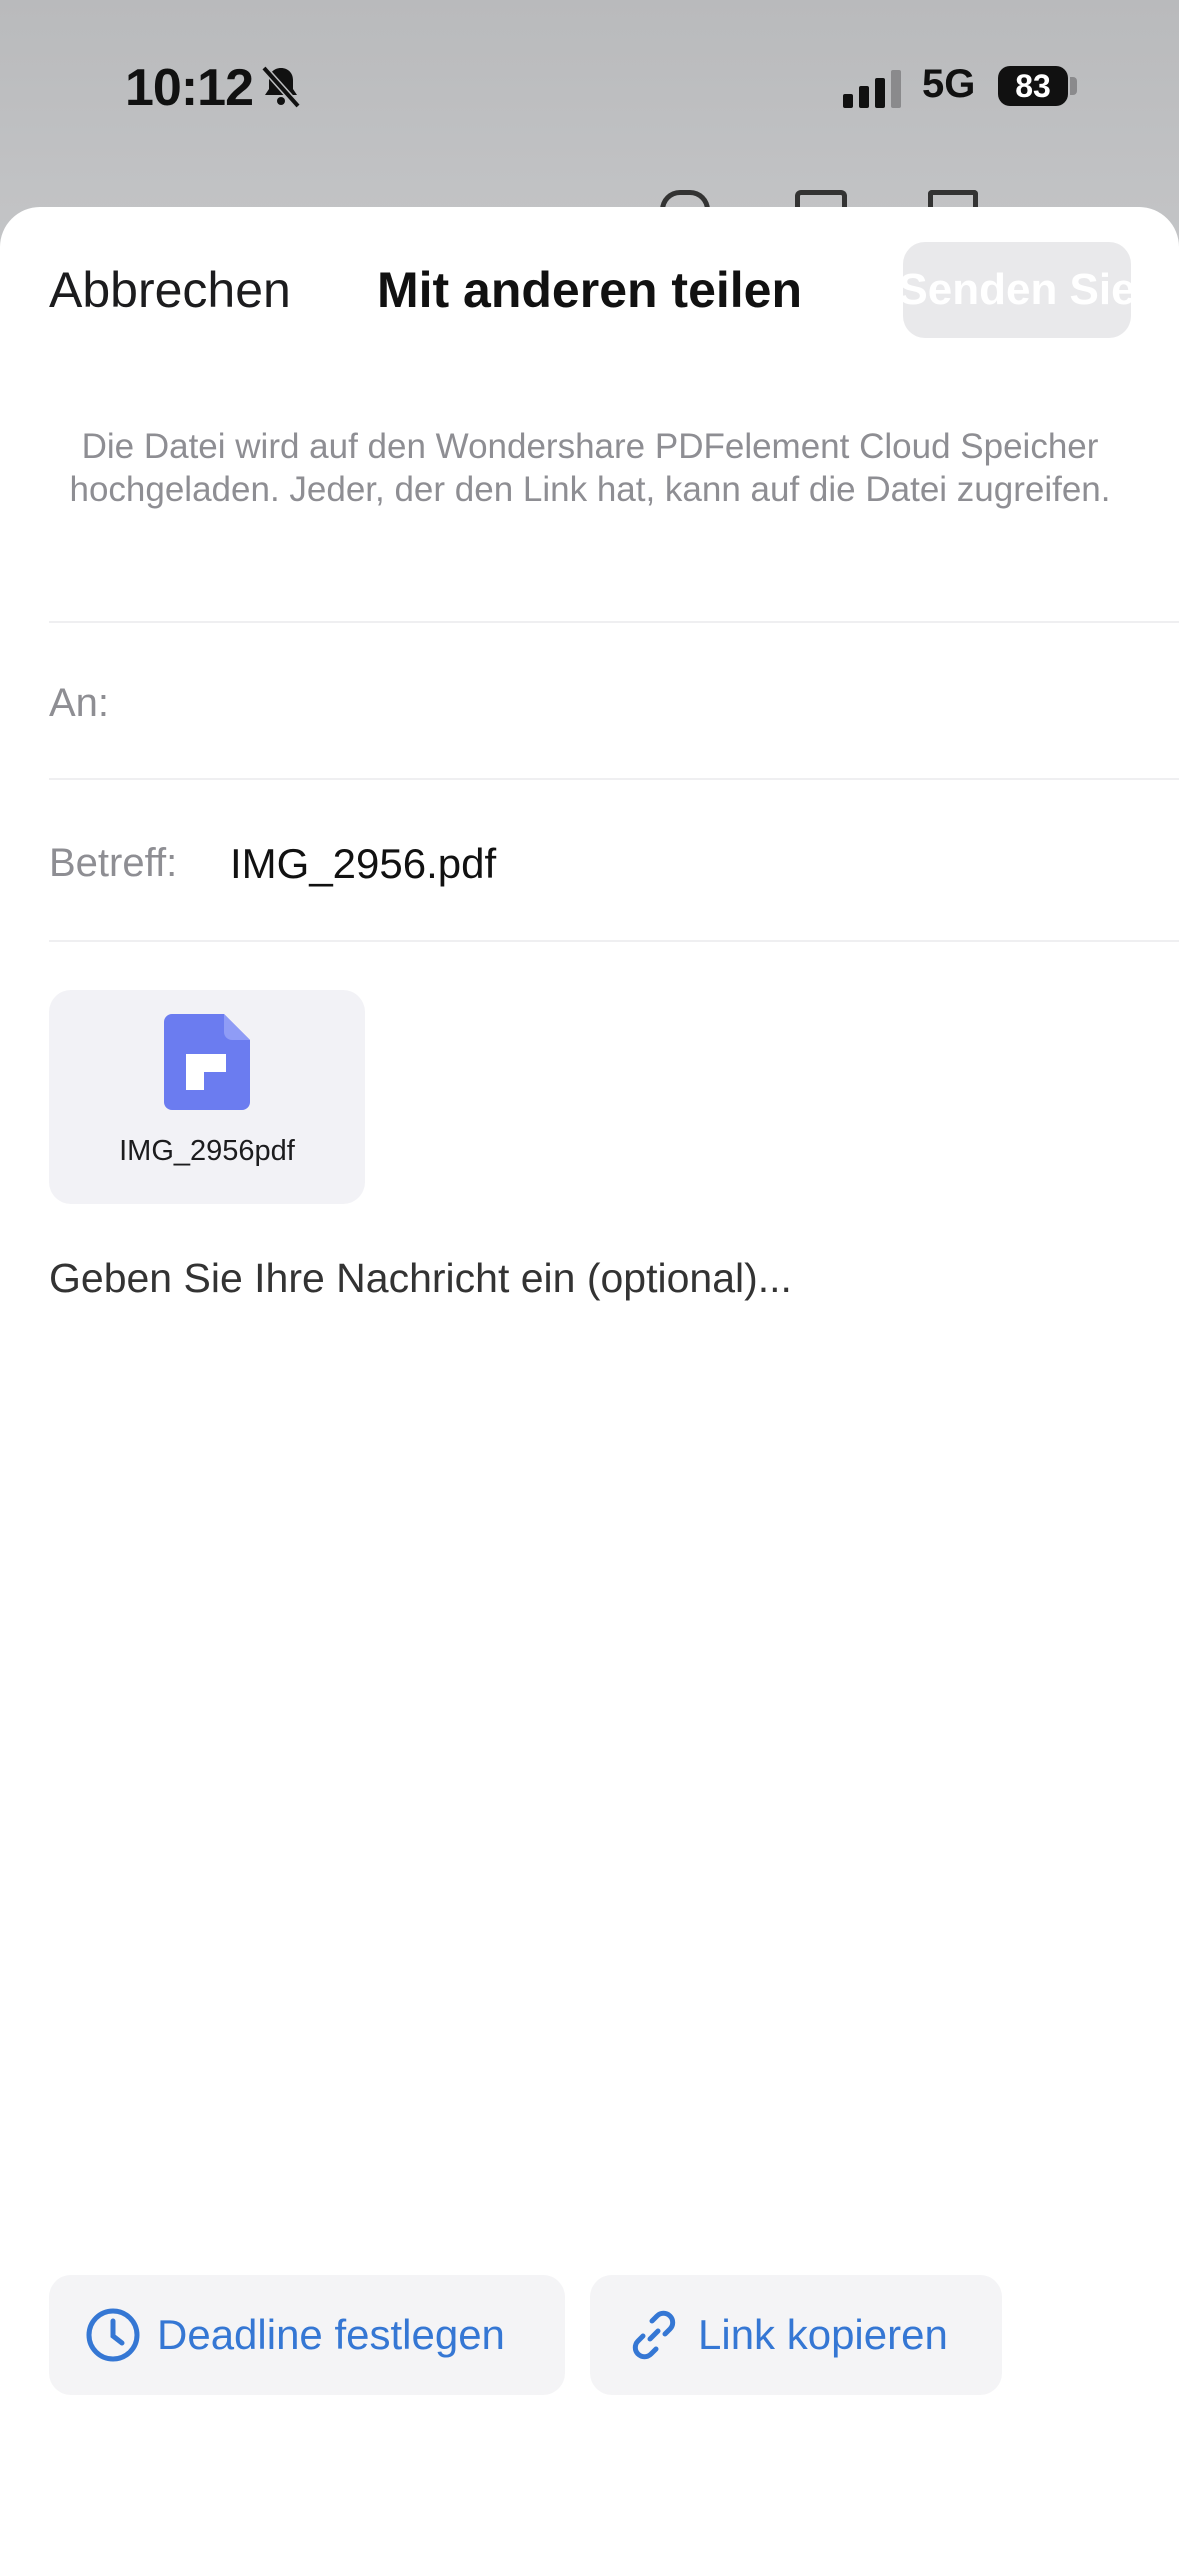 Image resolution: width=1179 pixels, height=2556 pixels. I want to click on status-time: 10:12, so click(189, 88).